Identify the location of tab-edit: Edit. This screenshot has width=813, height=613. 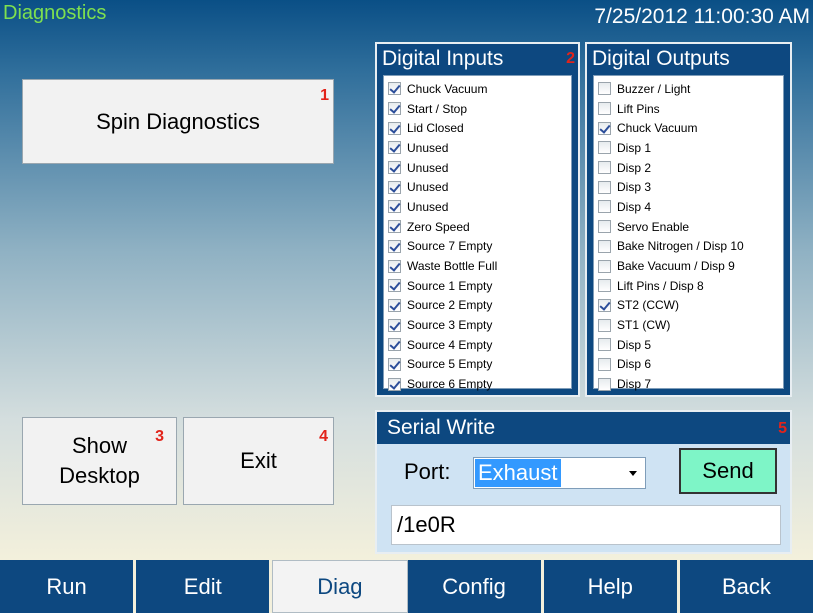
(204, 586).